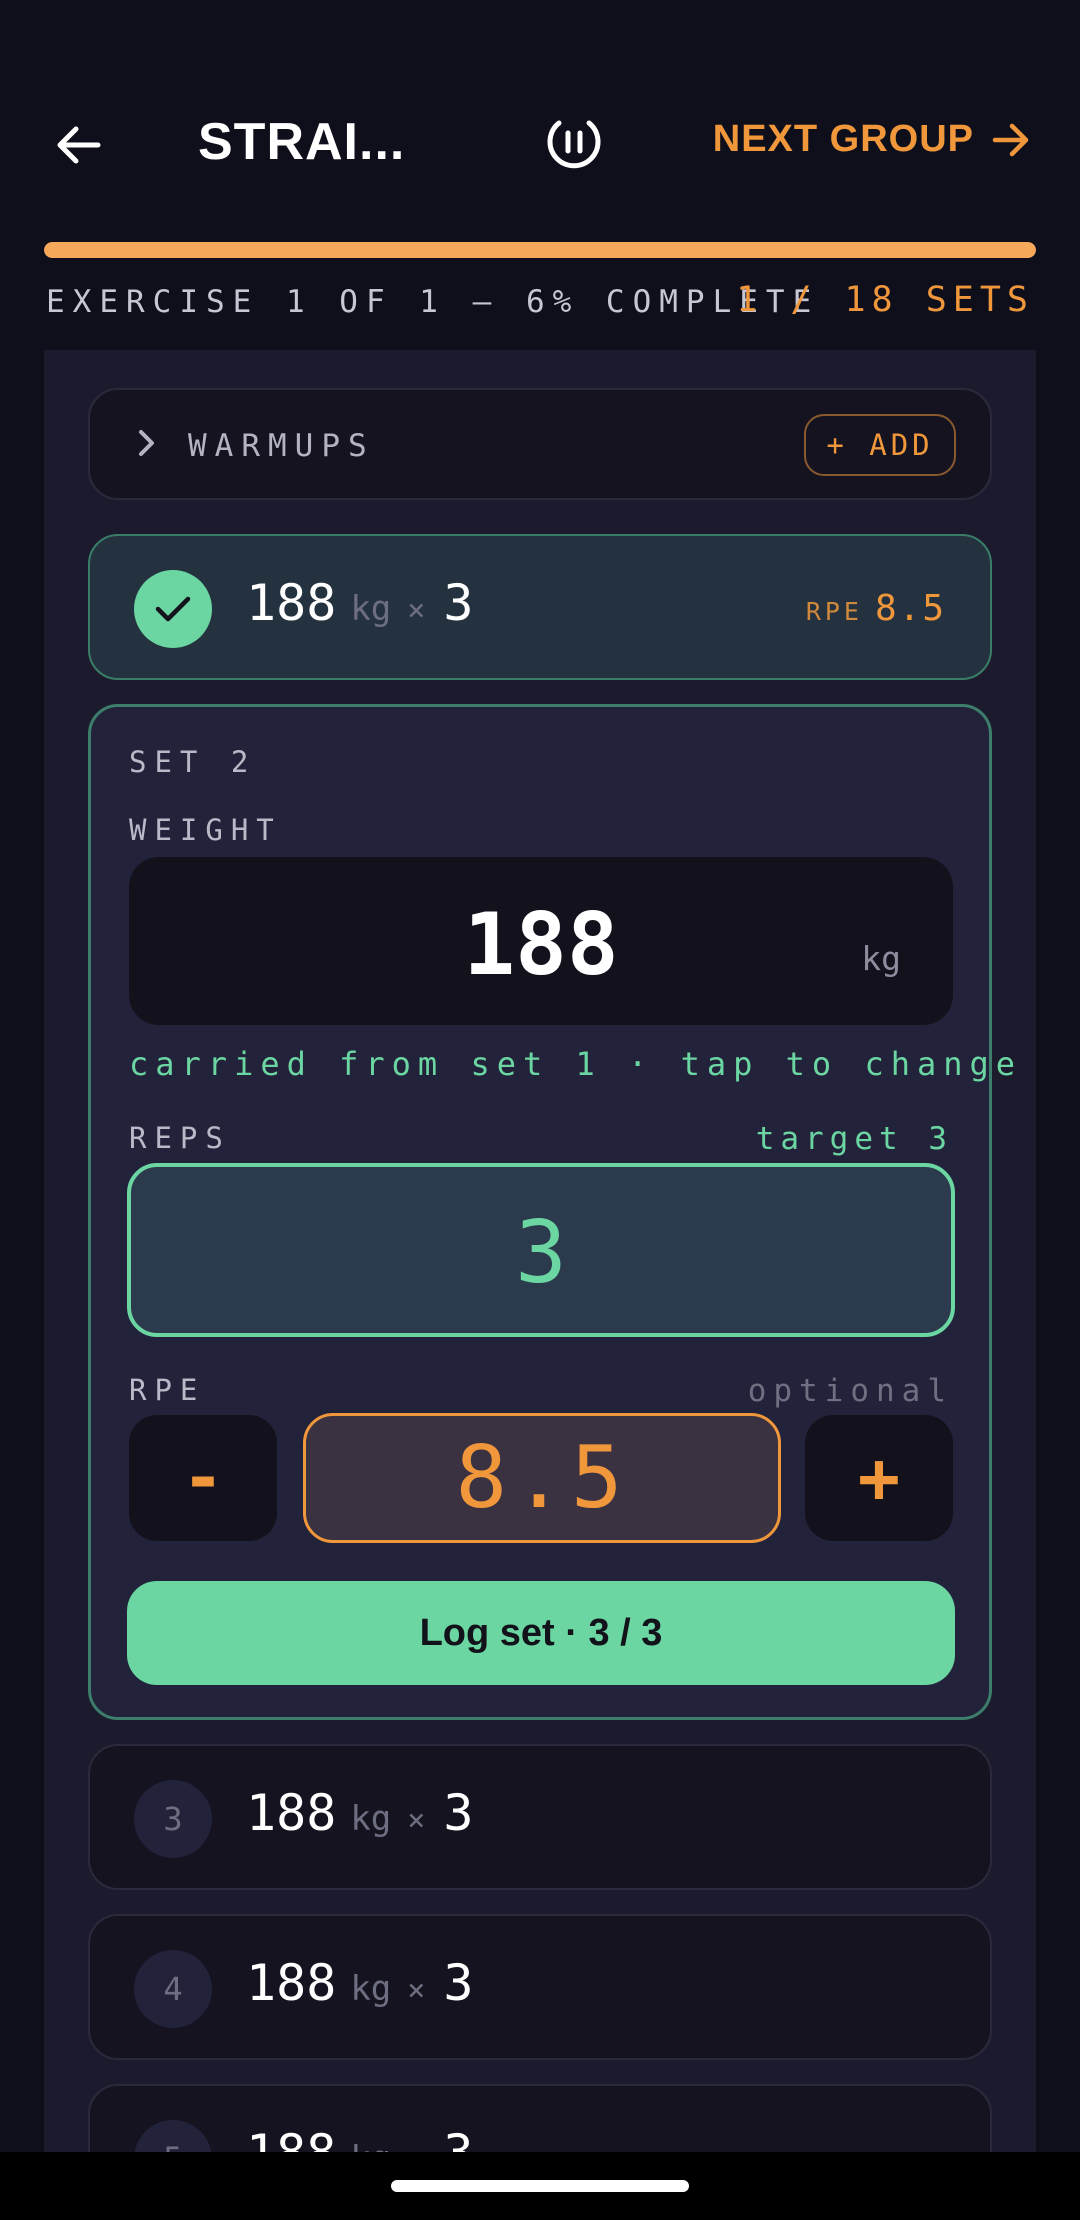 This screenshot has width=1080, height=2220. Describe the element at coordinates (540, 1987) in the screenshot. I see `pending-set-row: 4 188 kg × 3` at that location.